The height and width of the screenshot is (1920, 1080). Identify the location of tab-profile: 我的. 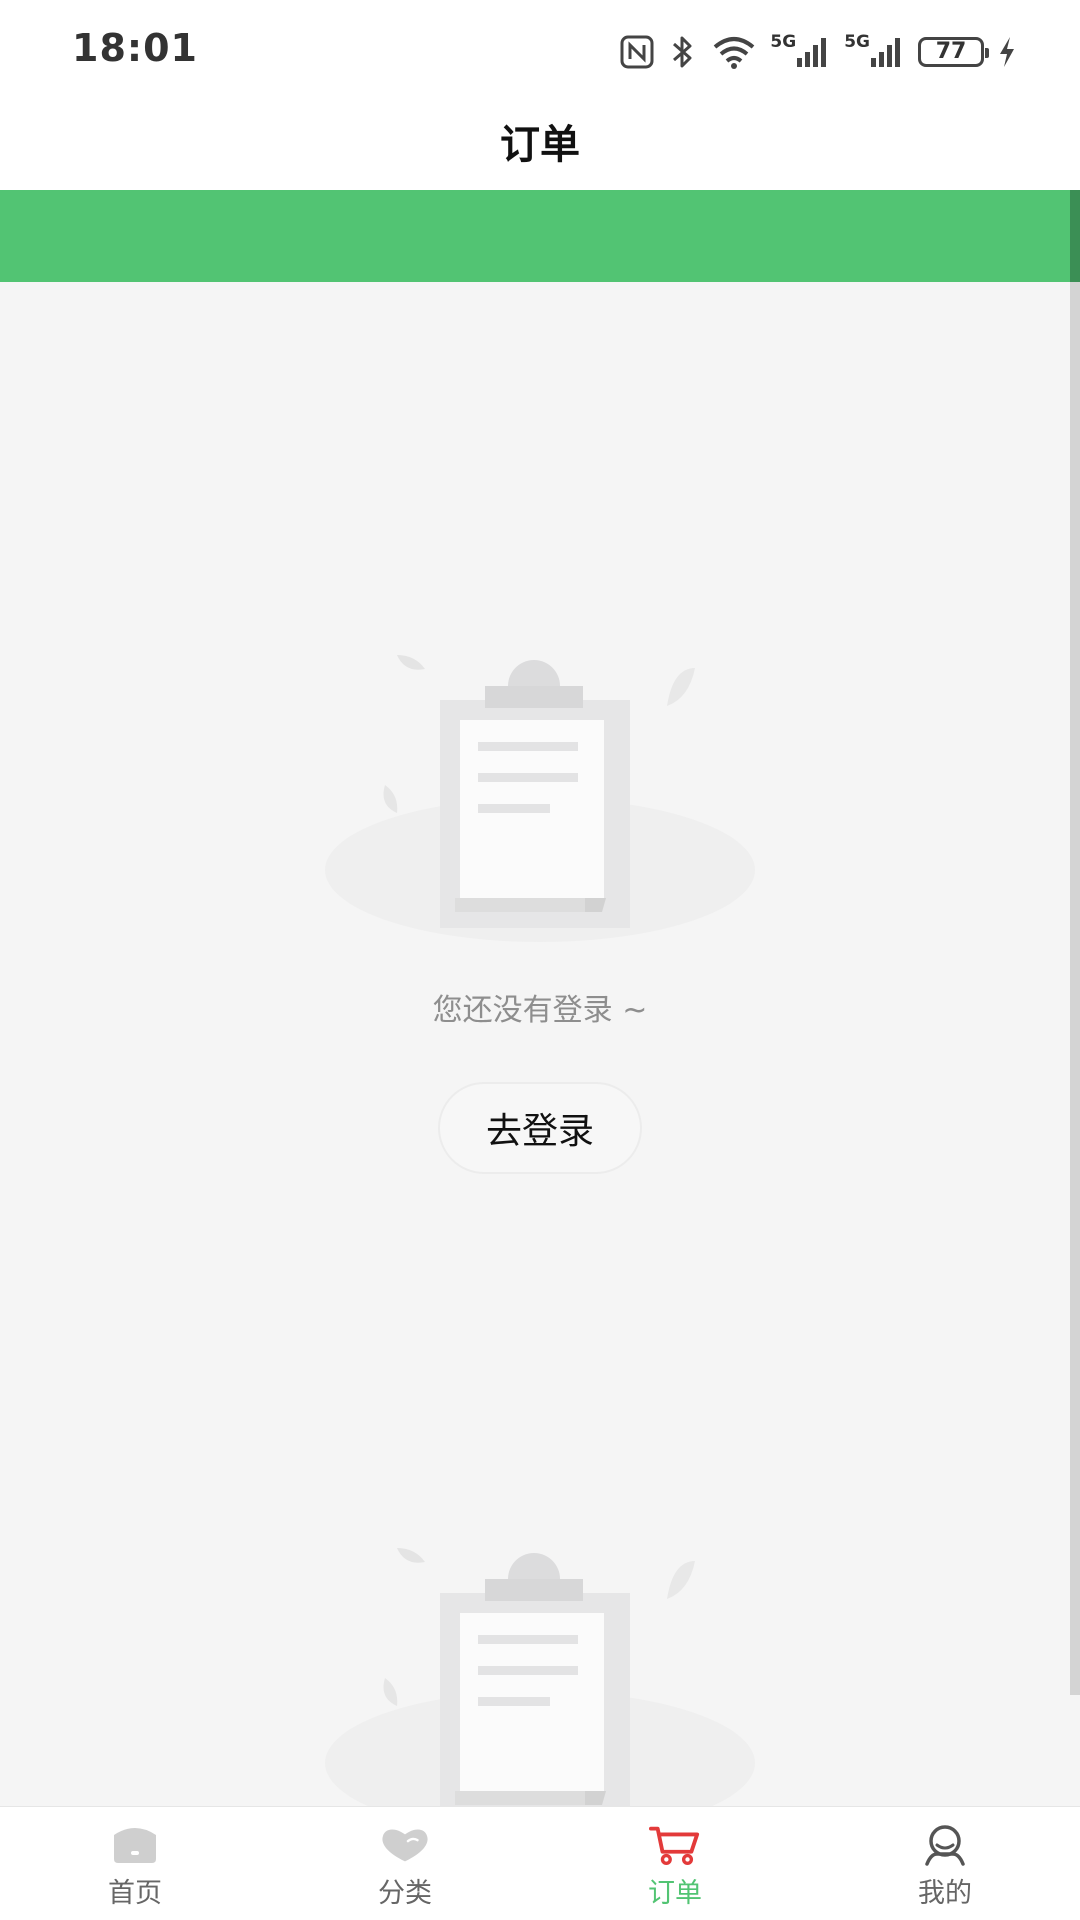
(945, 1863).